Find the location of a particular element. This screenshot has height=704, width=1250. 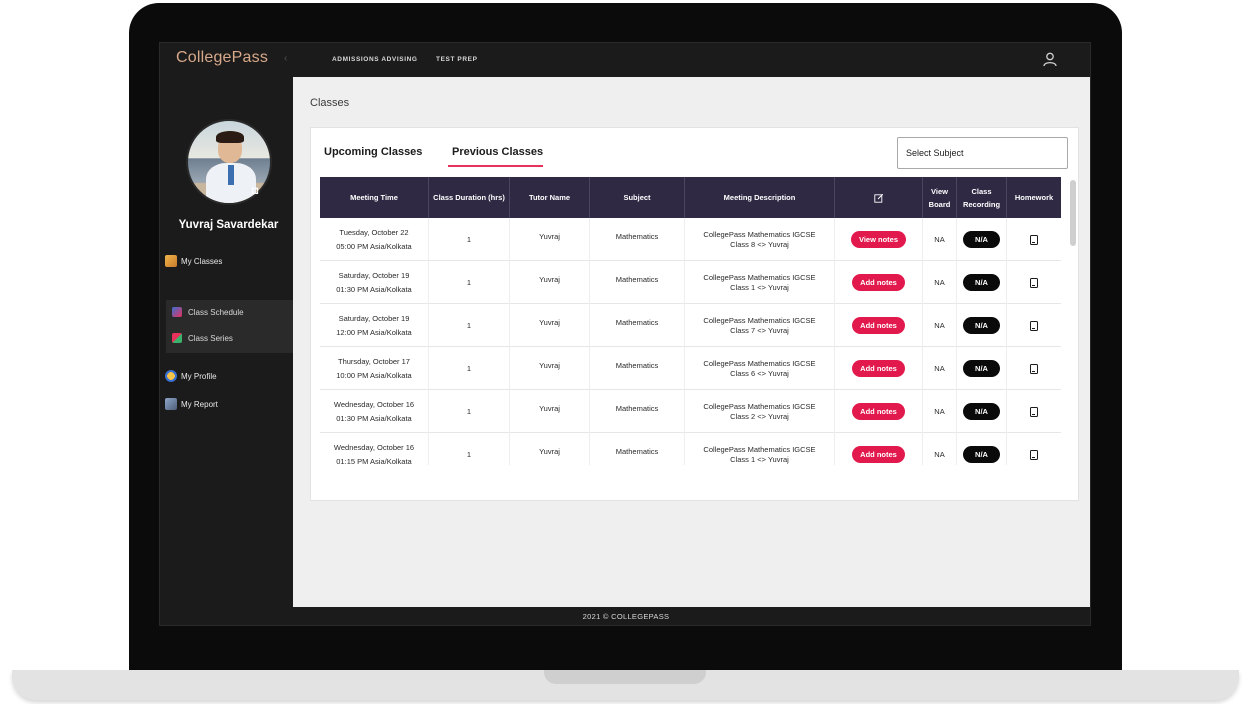

sidebar-item-label: Class Series is located at coordinates (210, 338).